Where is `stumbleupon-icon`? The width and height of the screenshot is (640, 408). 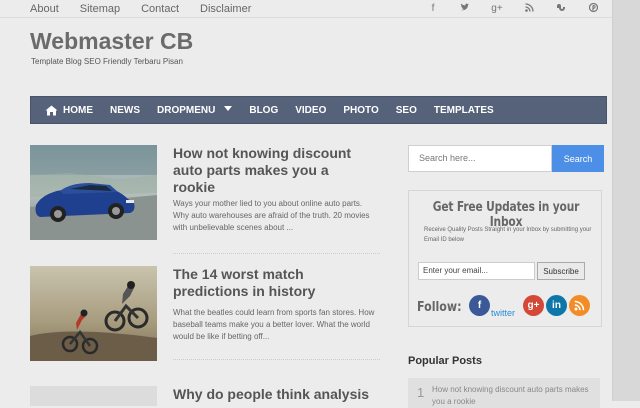 stumbleupon-icon is located at coordinates (561, 9).